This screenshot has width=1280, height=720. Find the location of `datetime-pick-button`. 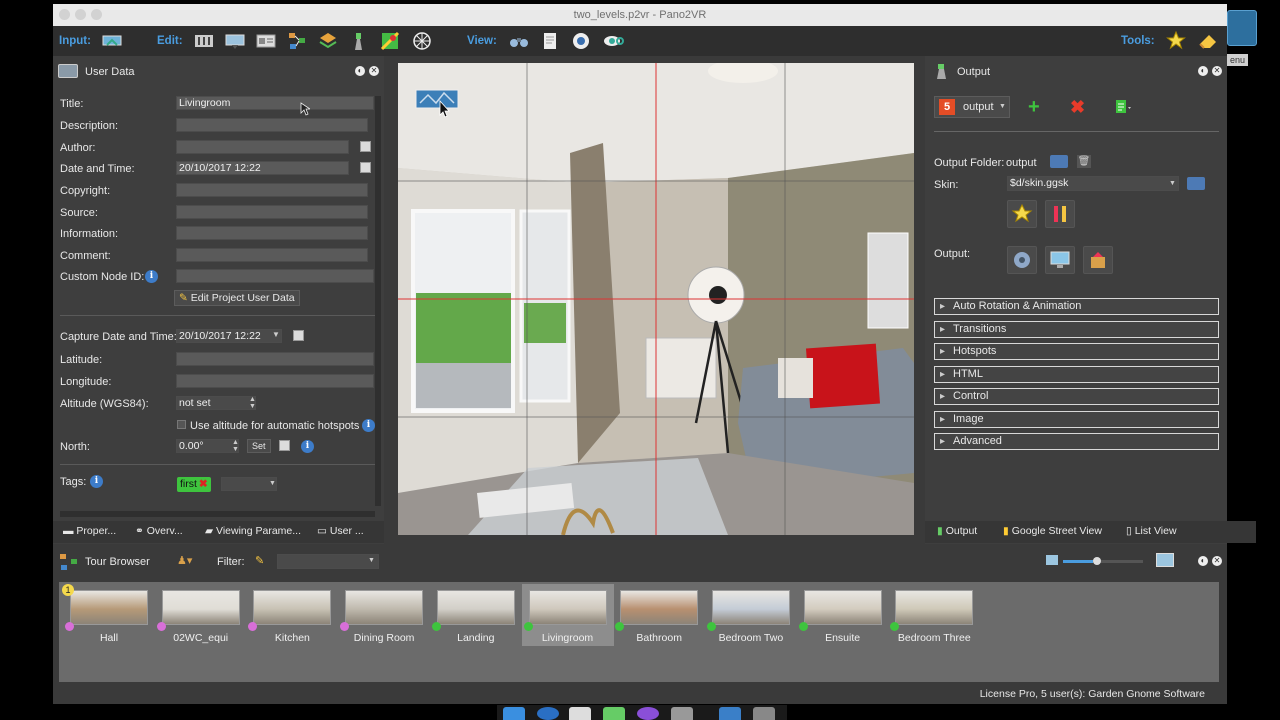

datetime-pick-button is located at coordinates (365, 167).